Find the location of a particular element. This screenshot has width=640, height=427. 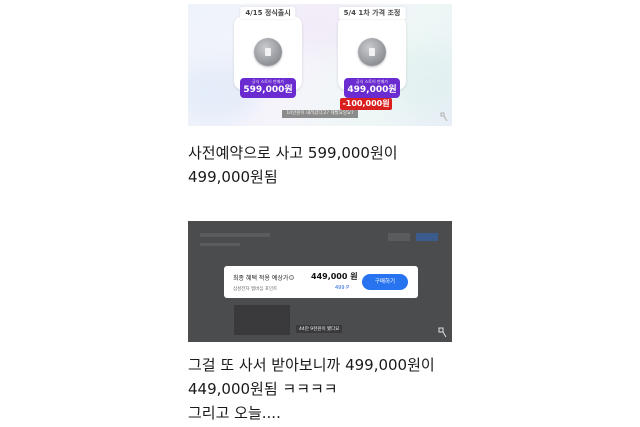

adjusted-price: 499,000원 is located at coordinates (372, 90).